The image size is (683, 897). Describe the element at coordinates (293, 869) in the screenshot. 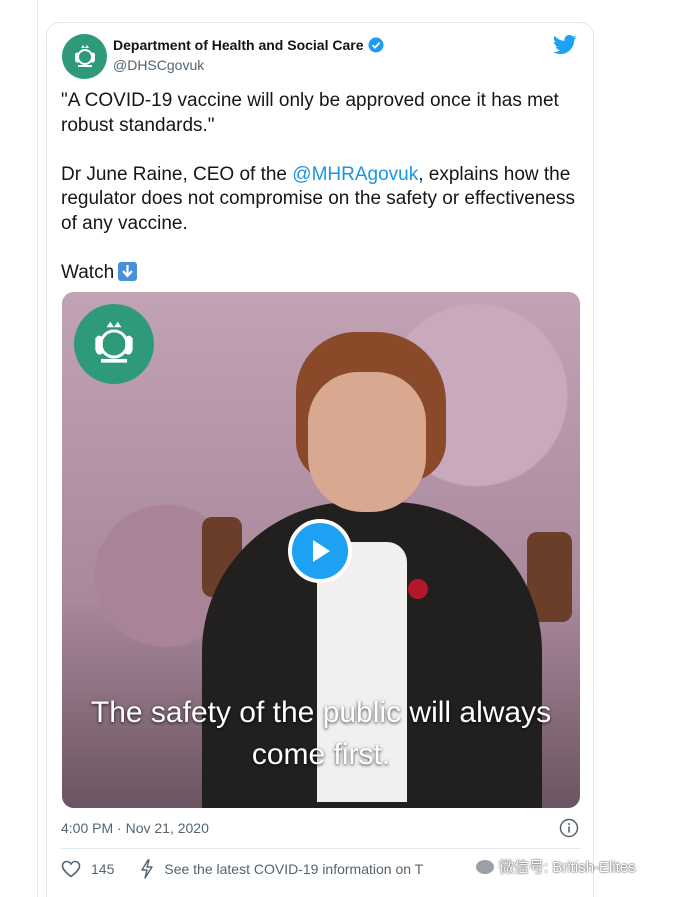

I see `covid-info-text: See the latest COVID-19 information on T` at that location.